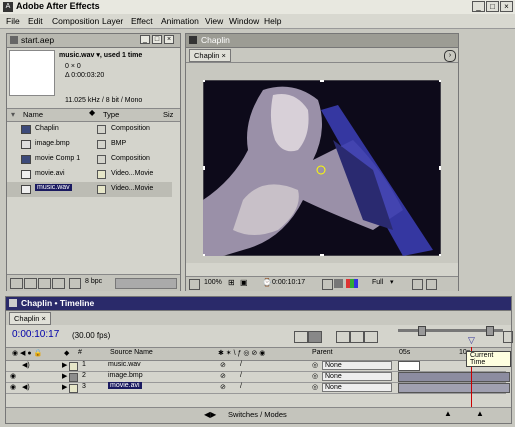 The width and height of the screenshot is (515, 427). Describe the element at coordinates (33, 114) in the screenshot. I see `column-name: Name` at that location.